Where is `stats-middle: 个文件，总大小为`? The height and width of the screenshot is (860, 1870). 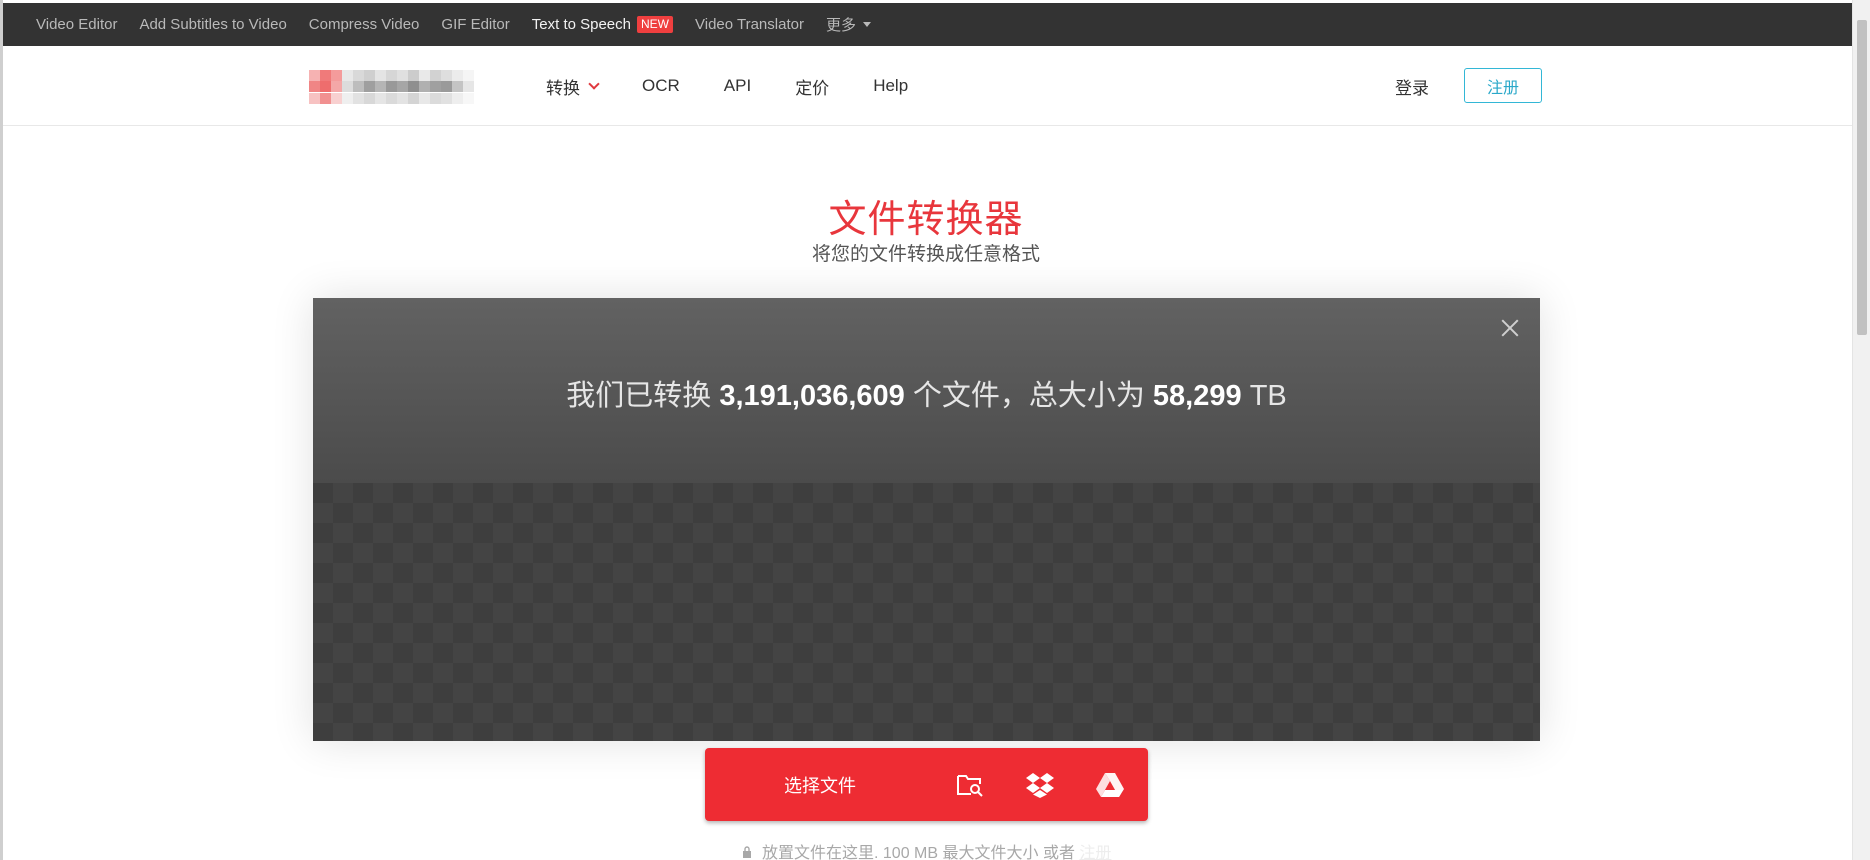
stats-middle: 个文件，总大小为 is located at coordinates (1028, 396).